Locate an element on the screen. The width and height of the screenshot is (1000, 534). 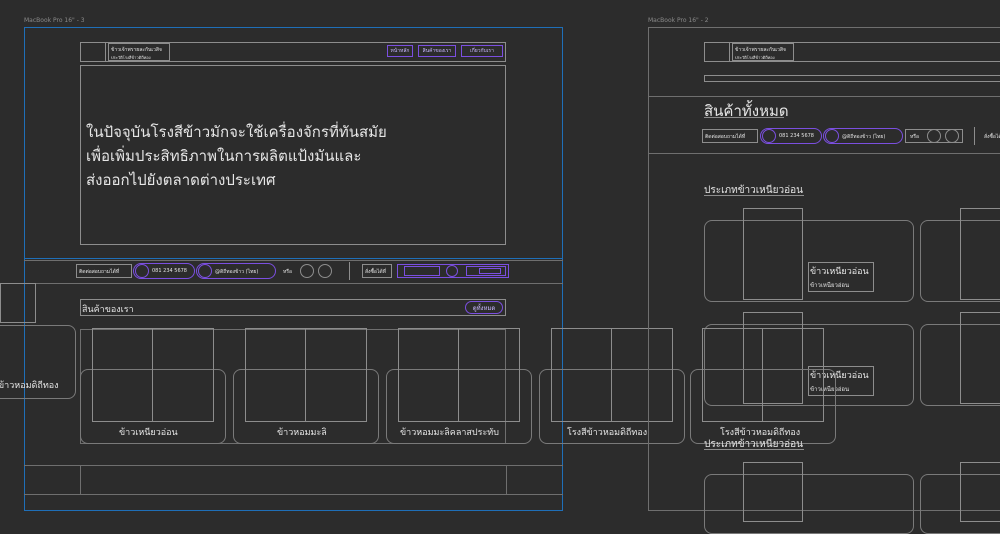
order-channel-icon is located at coordinates (452, 271).